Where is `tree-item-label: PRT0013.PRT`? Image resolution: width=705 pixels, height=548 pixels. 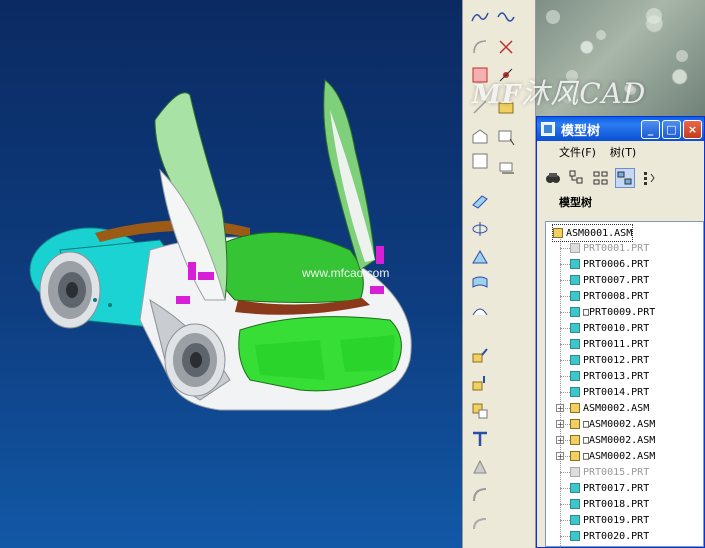
tree-item-label: PRT0013.PRT is located at coordinates (616, 376).